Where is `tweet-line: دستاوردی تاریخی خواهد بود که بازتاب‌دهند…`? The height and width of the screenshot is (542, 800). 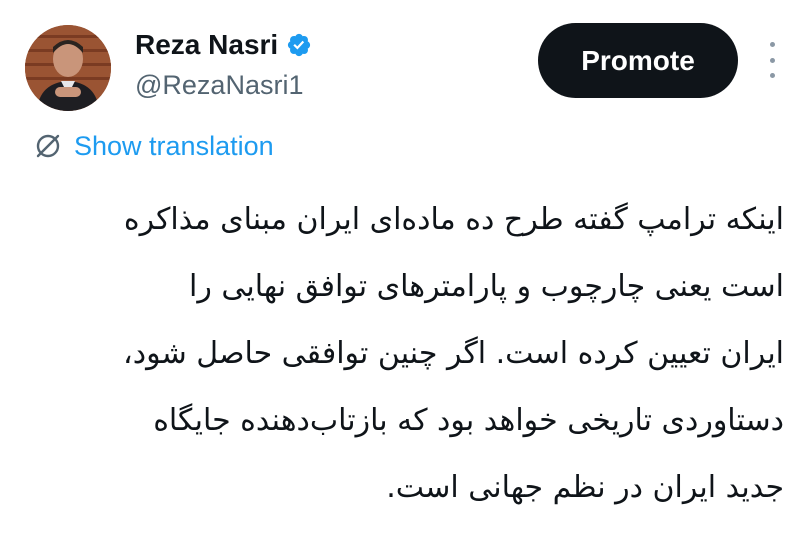 tweet-line: دستاوردی تاریخی خواهد بود که بازتاب‌دهند… is located at coordinates (468, 420).